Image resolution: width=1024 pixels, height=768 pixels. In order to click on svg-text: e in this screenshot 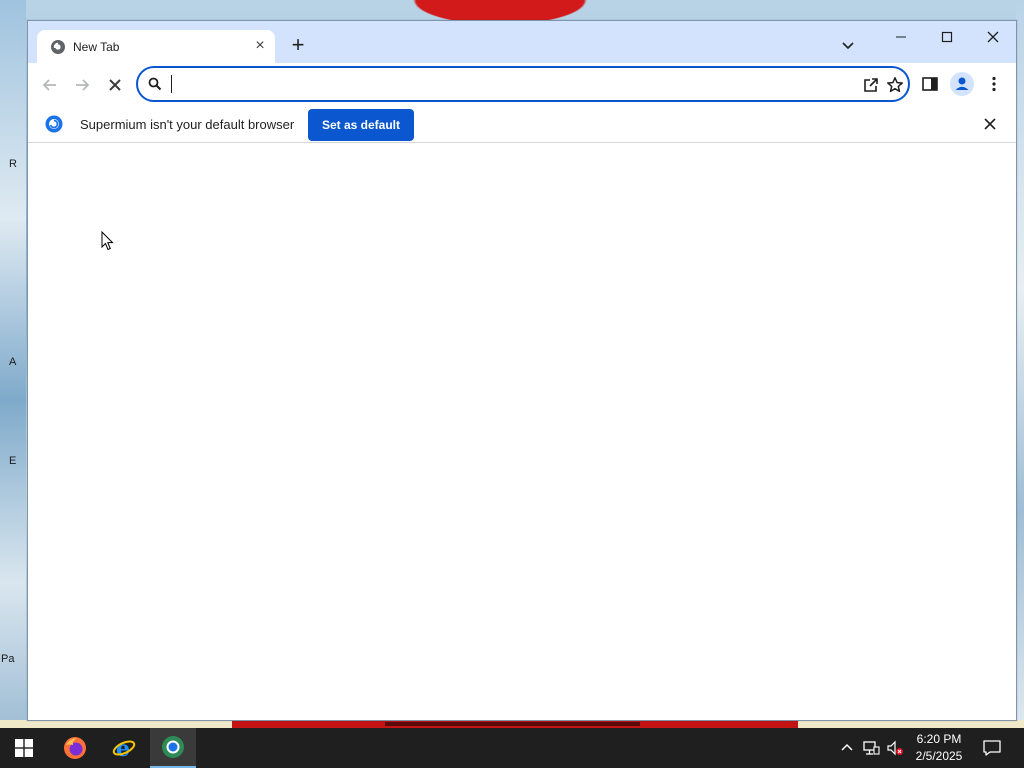, I will do `click(123, 748)`.